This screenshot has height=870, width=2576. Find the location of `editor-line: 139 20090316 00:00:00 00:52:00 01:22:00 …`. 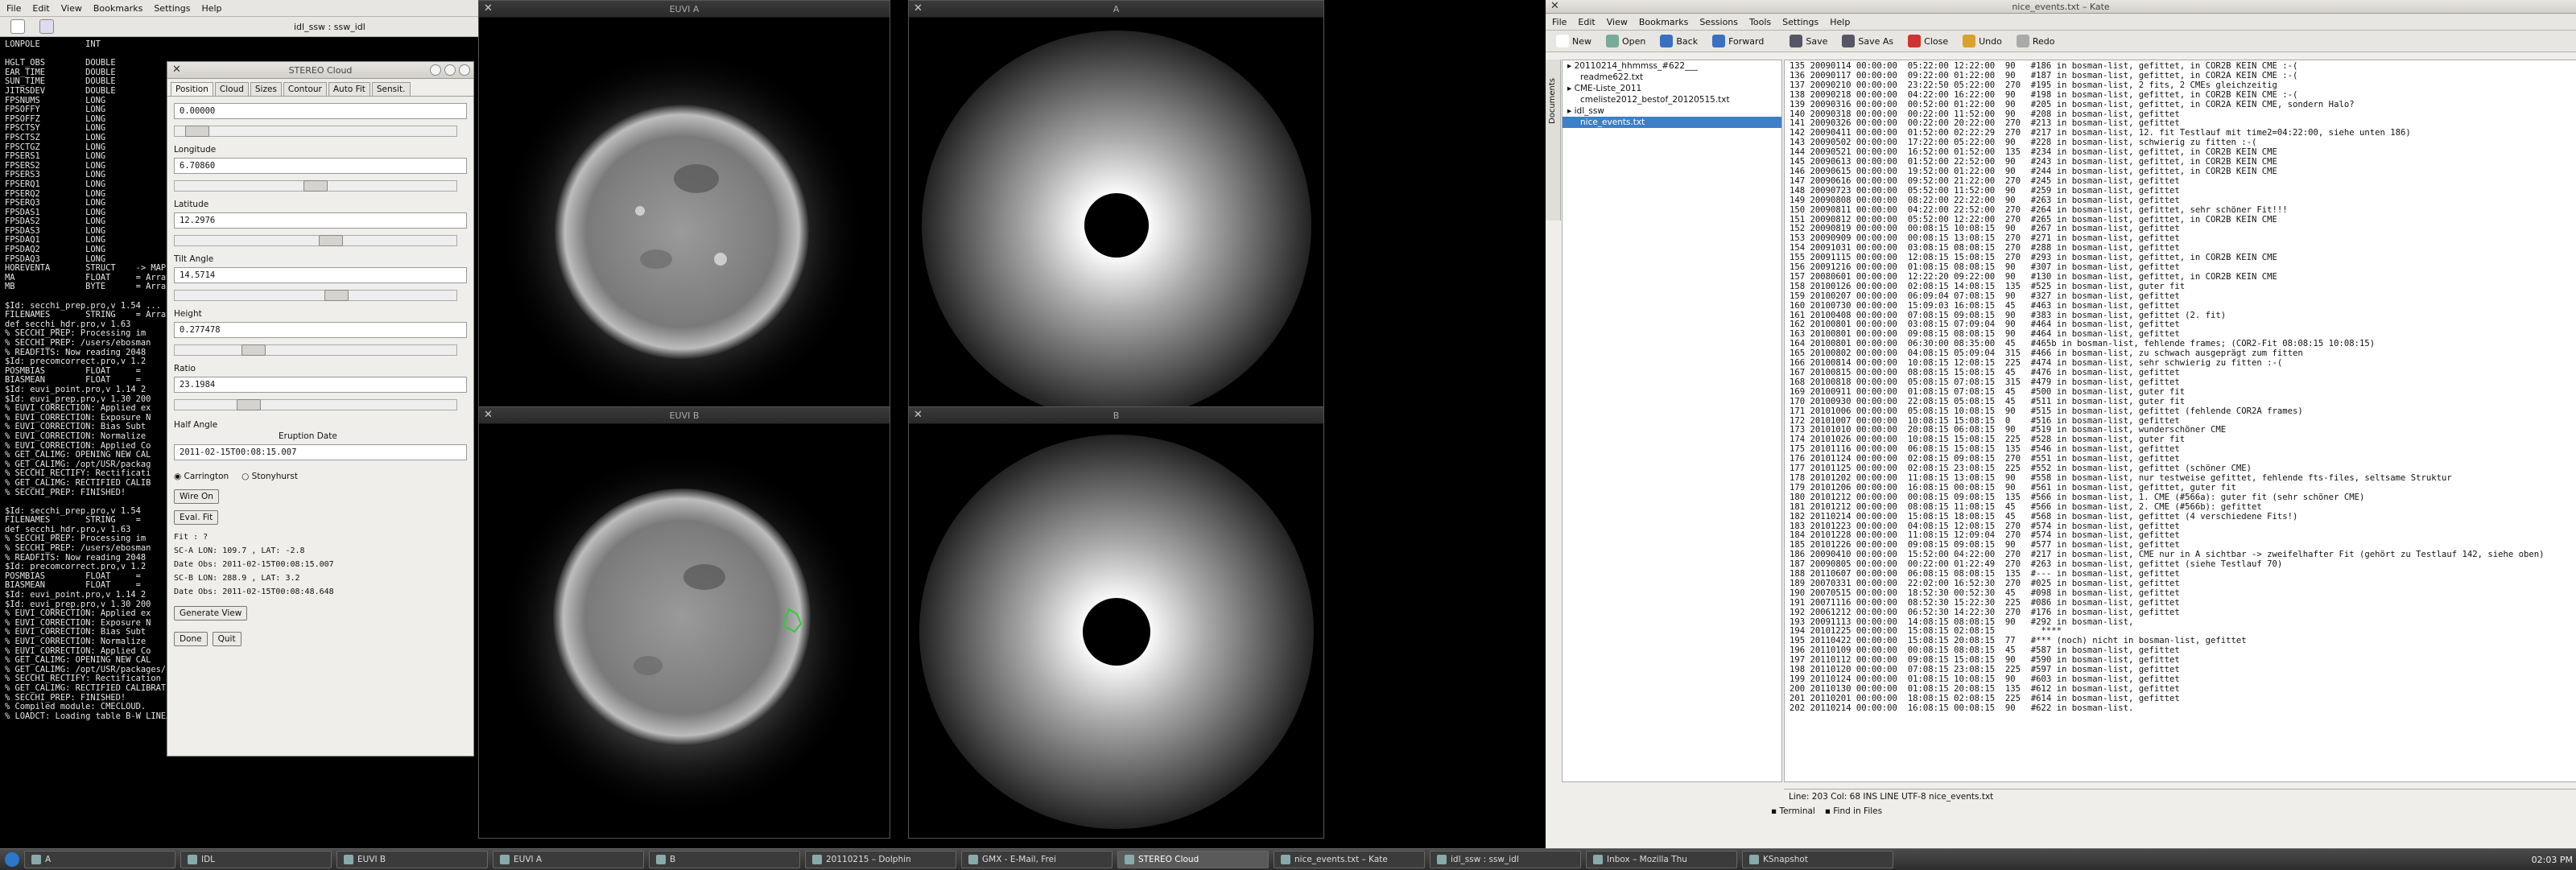

editor-line: 139 20090316 00:00:00 00:52:00 01:22:00 … is located at coordinates (2181, 105).